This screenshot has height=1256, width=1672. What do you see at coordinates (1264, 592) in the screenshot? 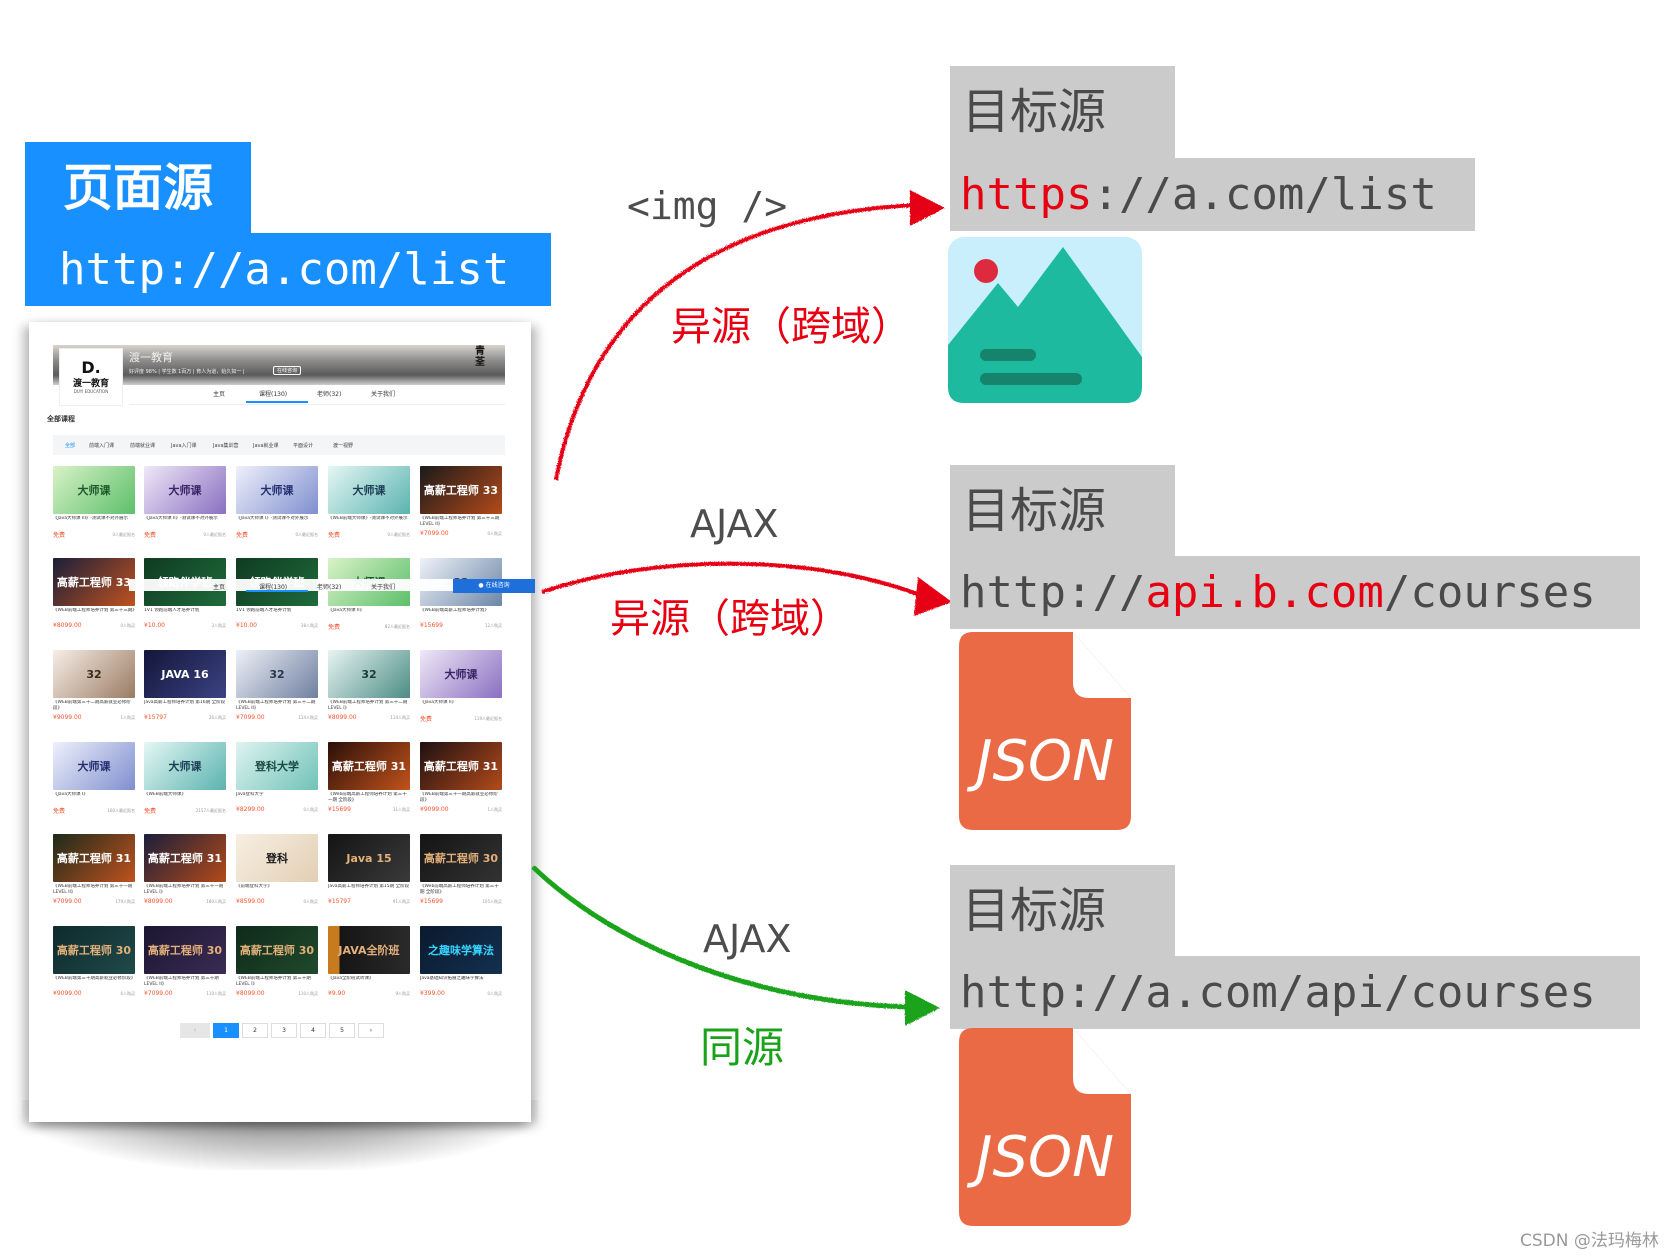
I see `target-url-2-host: api.b.com` at bounding box center [1264, 592].